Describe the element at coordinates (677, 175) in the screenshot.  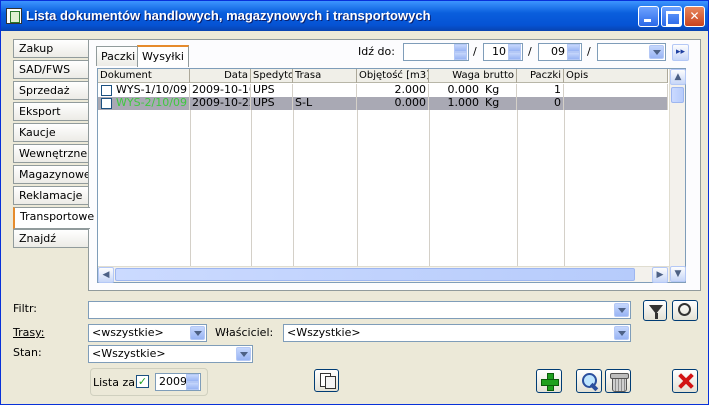
I see `vertical-scrollbar: ▲ ▼` at that location.